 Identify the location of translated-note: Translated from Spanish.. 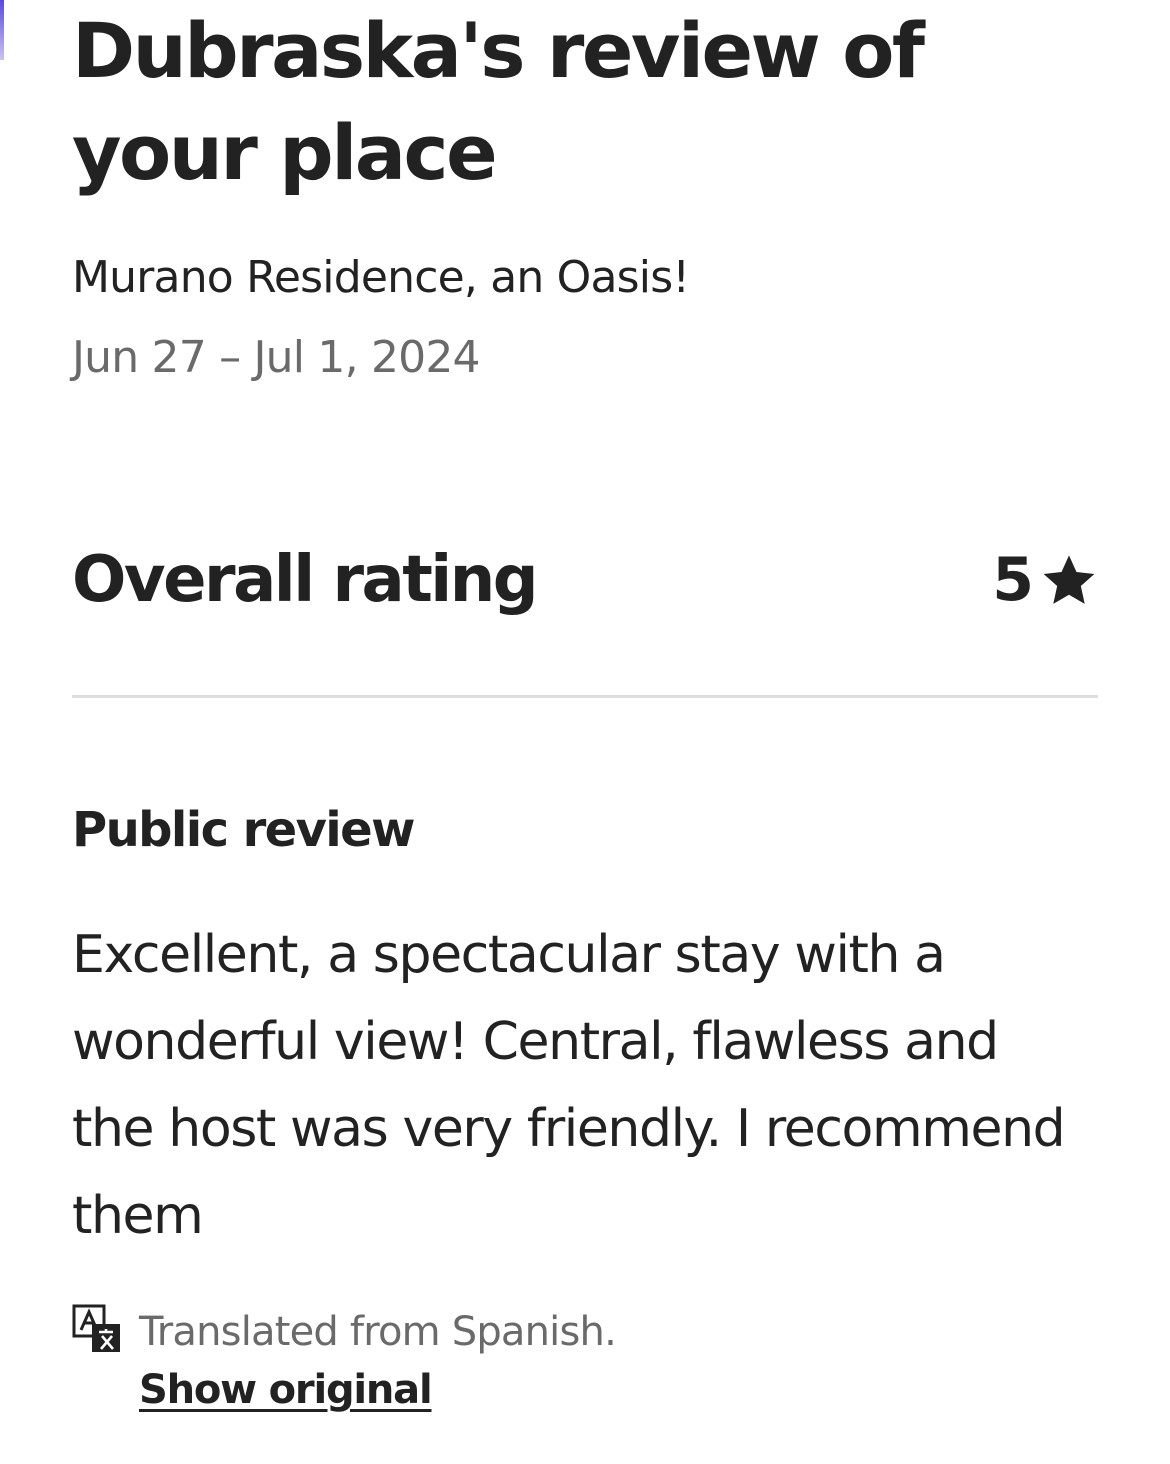
(378, 1332).